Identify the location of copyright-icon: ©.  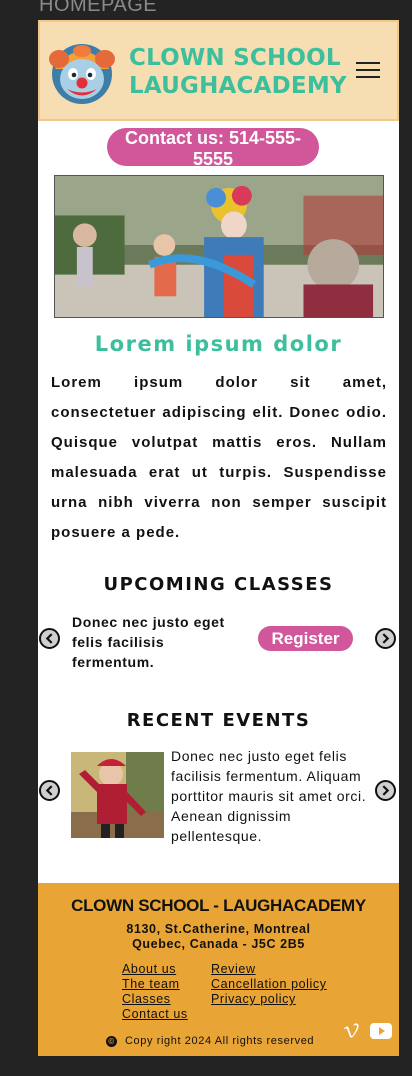
(111, 1041).